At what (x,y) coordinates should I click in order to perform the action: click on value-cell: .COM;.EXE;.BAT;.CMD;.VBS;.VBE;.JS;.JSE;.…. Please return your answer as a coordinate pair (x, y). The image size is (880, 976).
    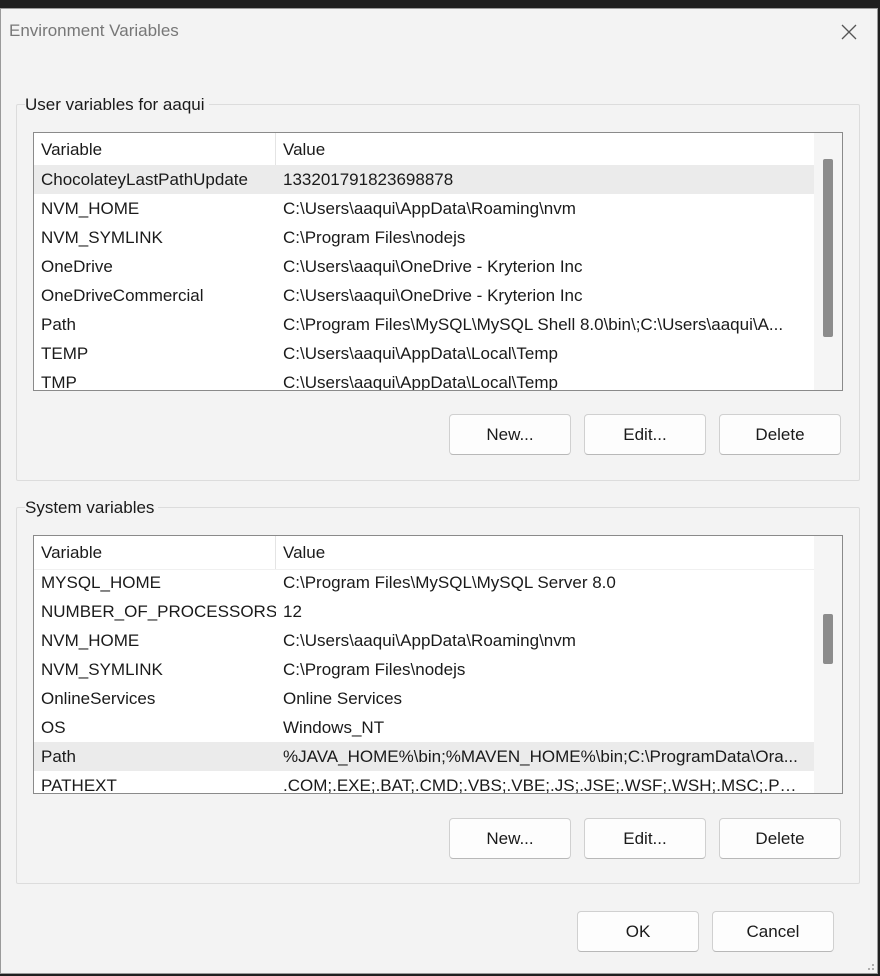
    Looking at the image, I should click on (548, 785).